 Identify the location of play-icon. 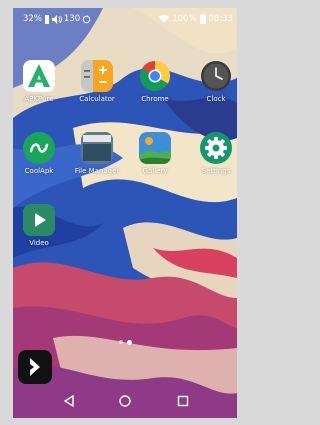
(39, 220).